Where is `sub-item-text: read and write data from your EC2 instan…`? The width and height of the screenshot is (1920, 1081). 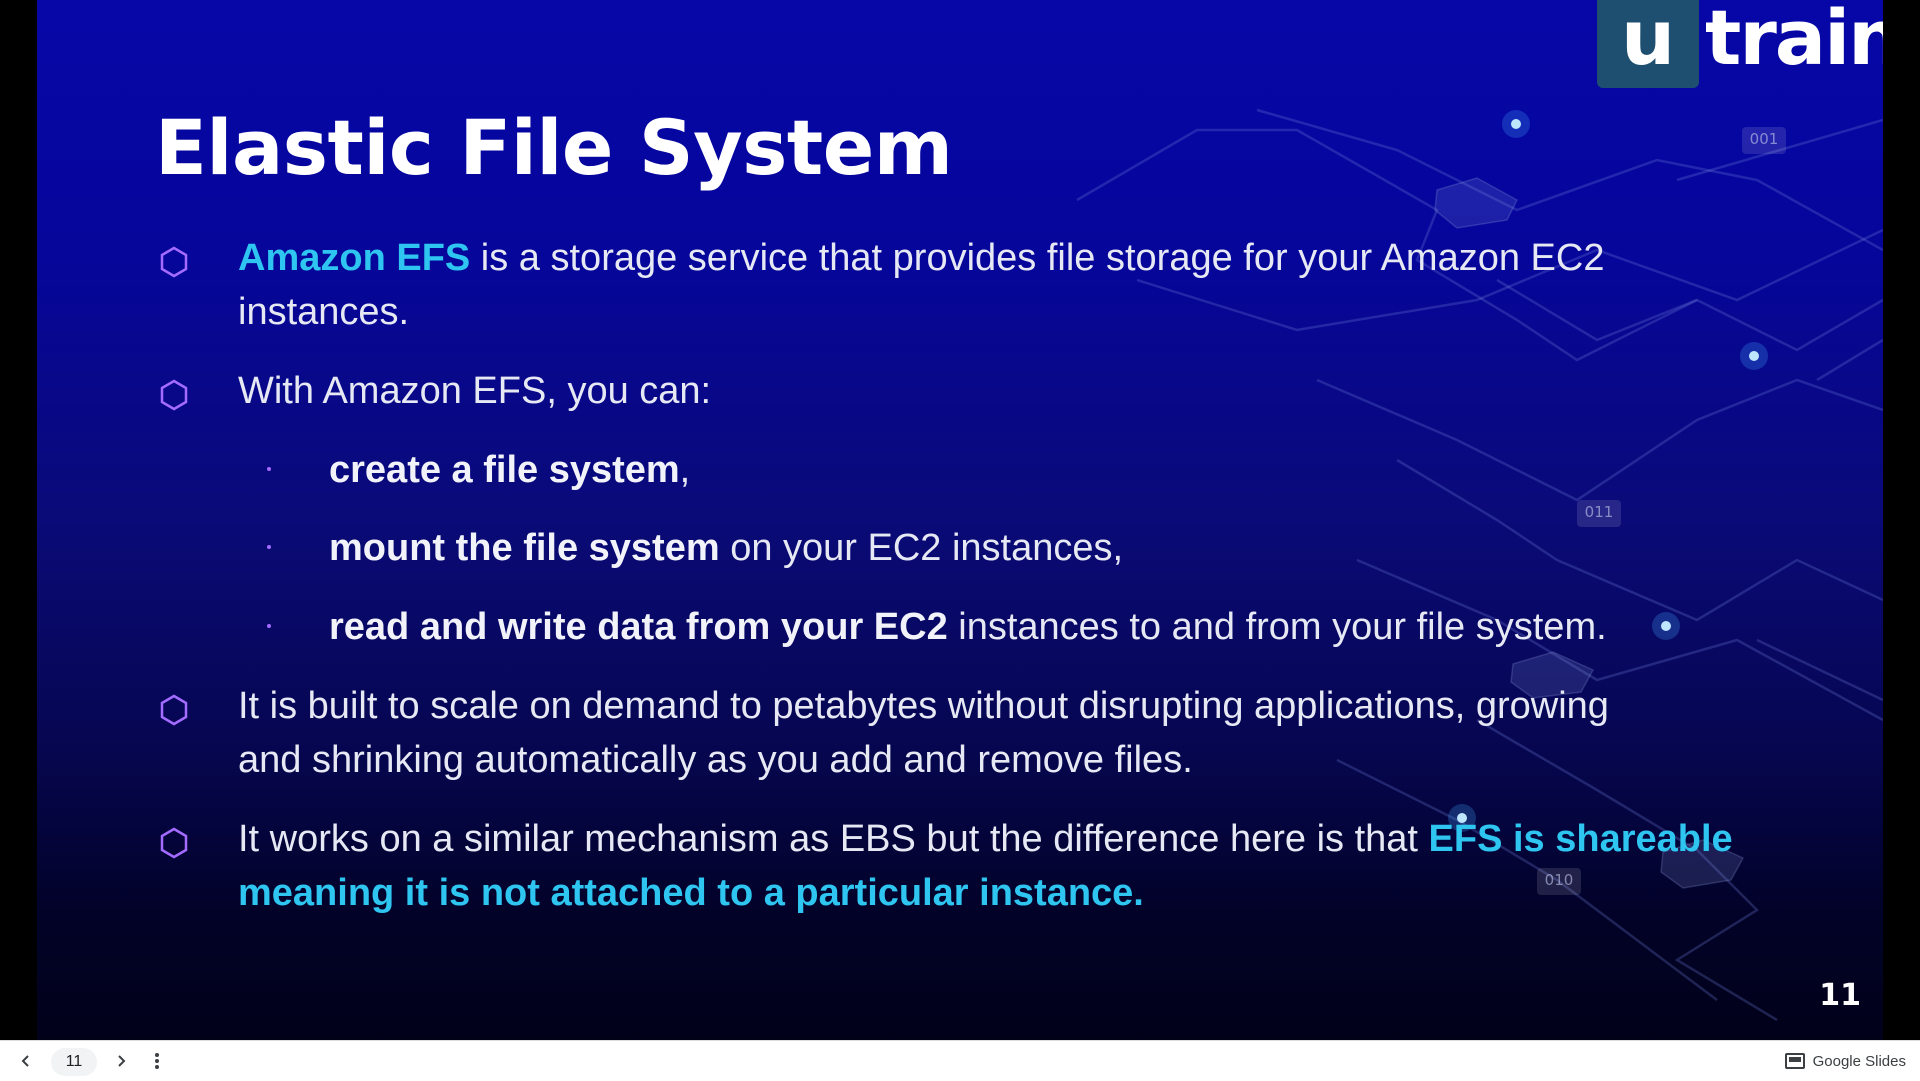 sub-item-text: read and write data from your EC2 instan… is located at coordinates (1064, 627).